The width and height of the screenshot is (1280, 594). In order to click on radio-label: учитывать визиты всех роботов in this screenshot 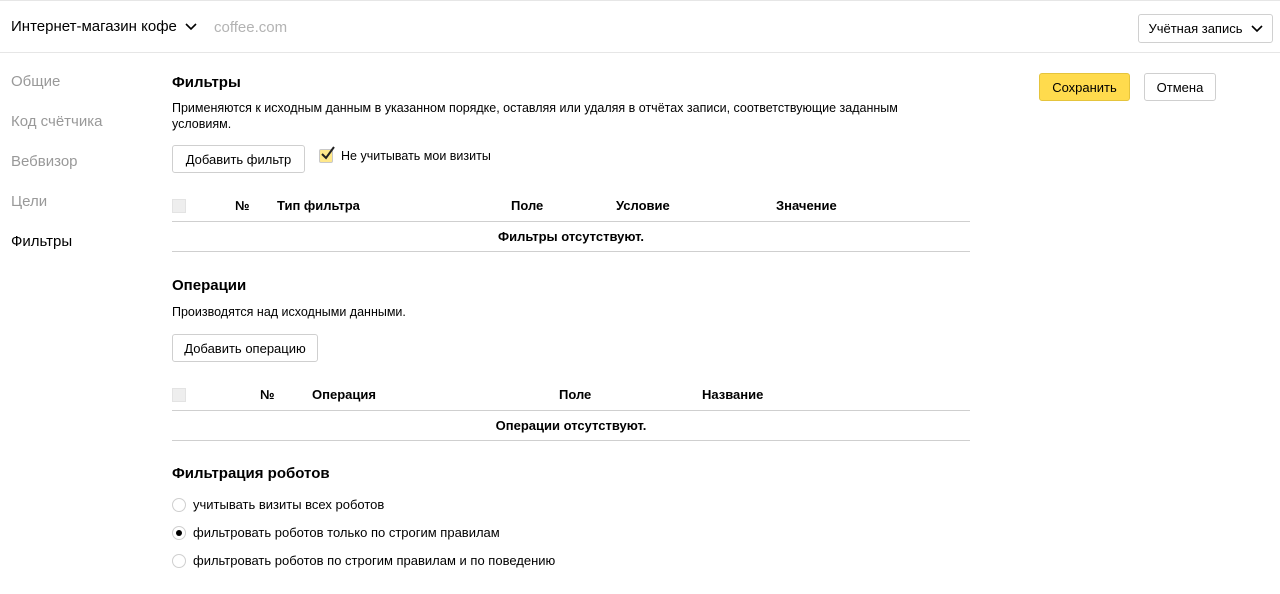, I will do `click(289, 504)`.